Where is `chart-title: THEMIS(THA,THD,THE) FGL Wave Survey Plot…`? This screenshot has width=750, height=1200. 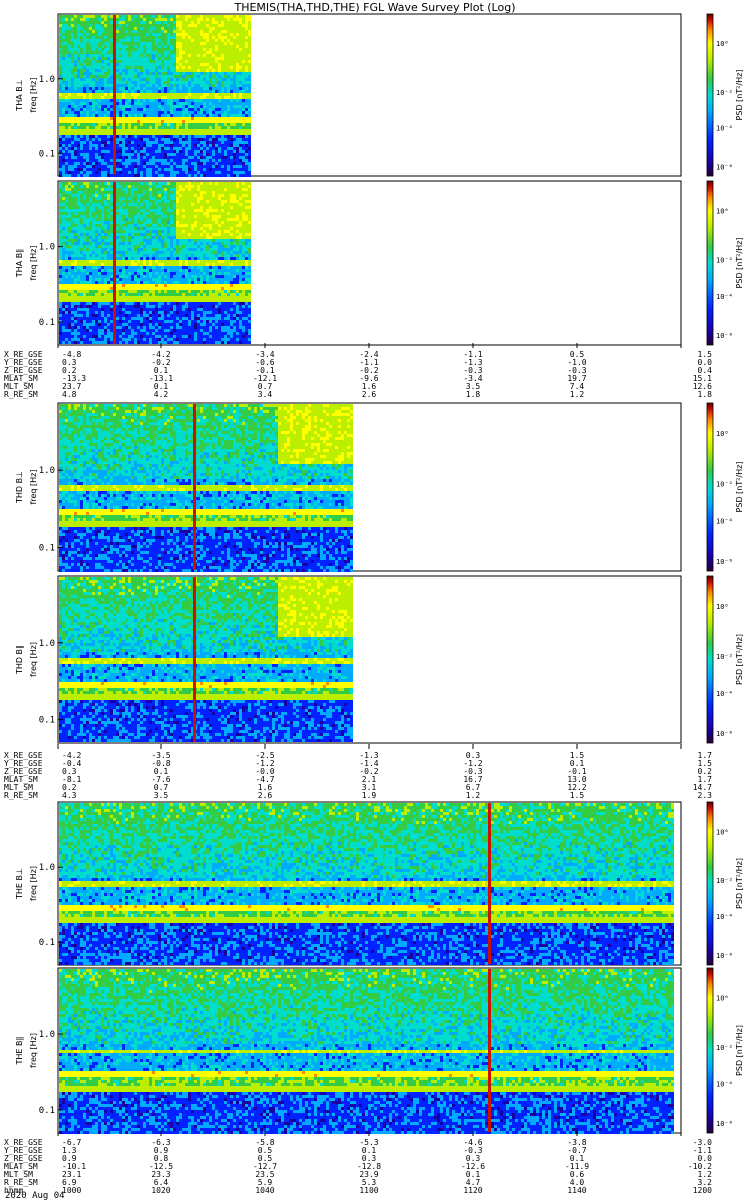 chart-title: THEMIS(THA,THD,THE) FGL Wave Survey Plot… is located at coordinates (374, 7).